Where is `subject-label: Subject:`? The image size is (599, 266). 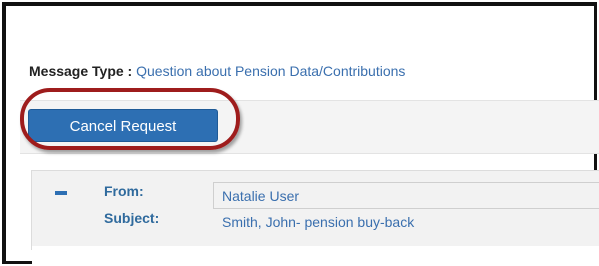 subject-label: Subject: is located at coordinates (132, 218).